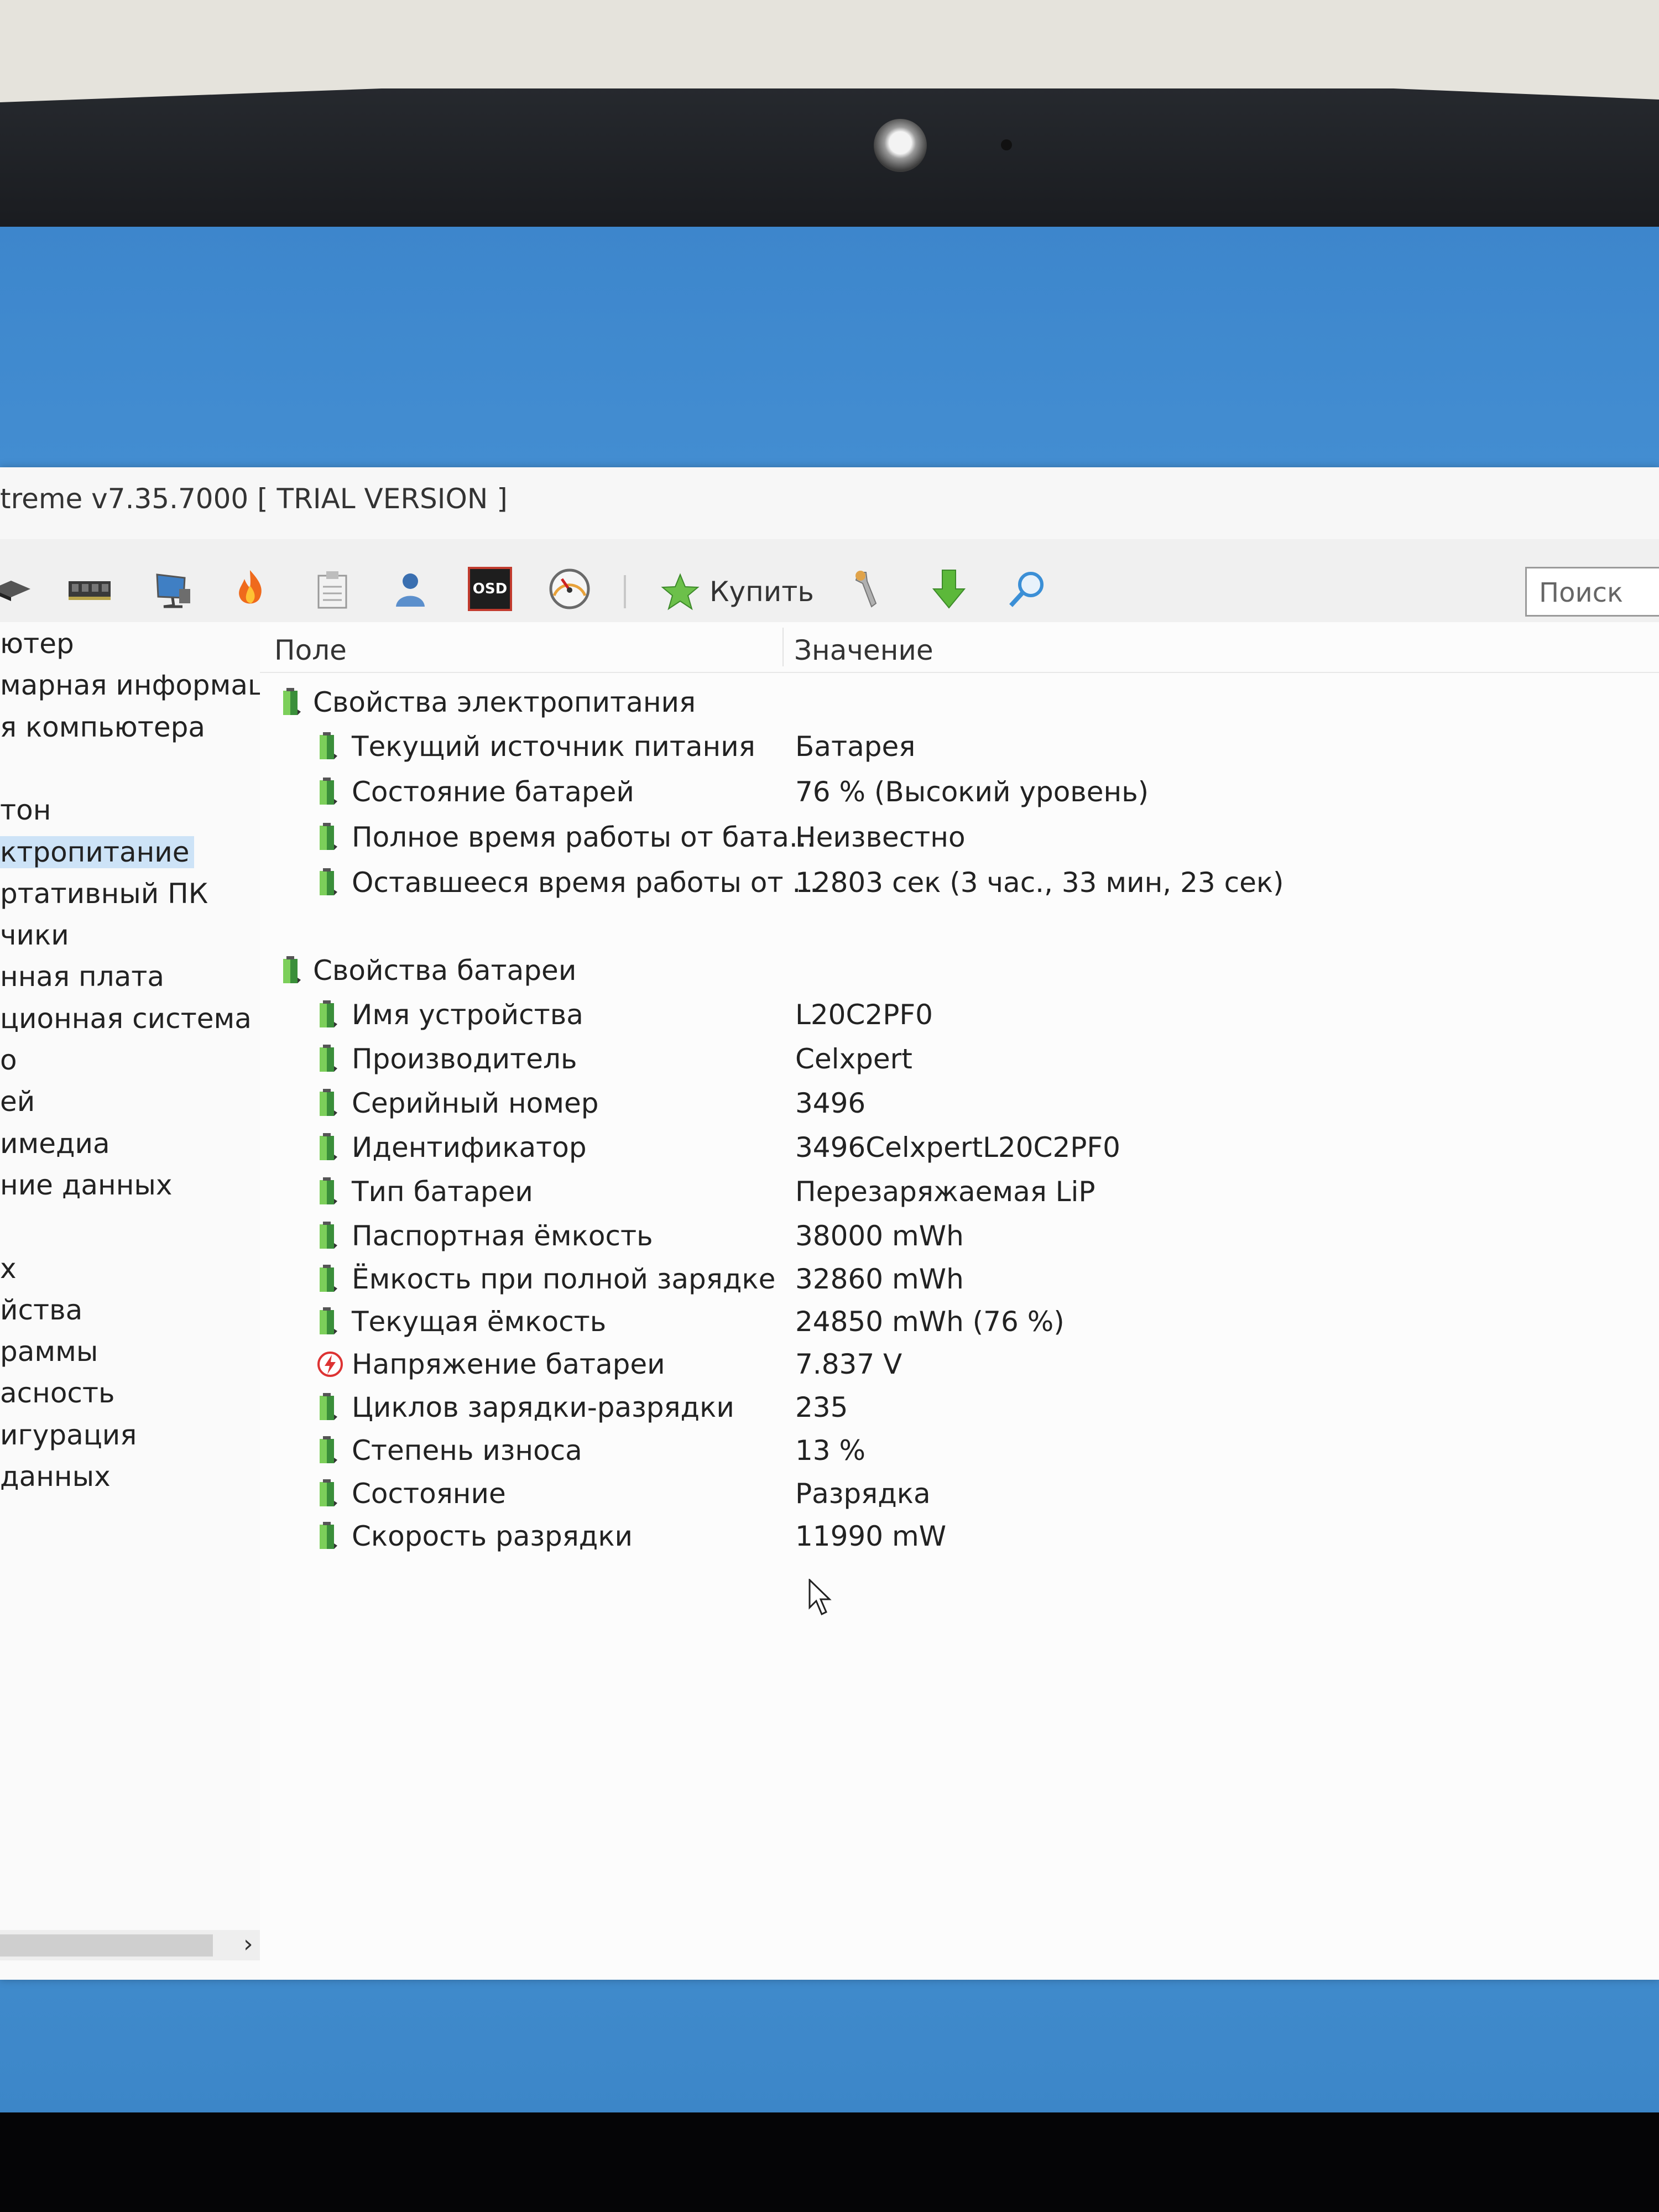  What do you see at coordinates (104, 894) in the screenshot?
I see `sidebar-item: ртативный ПК` at bounding box center [104, 894].